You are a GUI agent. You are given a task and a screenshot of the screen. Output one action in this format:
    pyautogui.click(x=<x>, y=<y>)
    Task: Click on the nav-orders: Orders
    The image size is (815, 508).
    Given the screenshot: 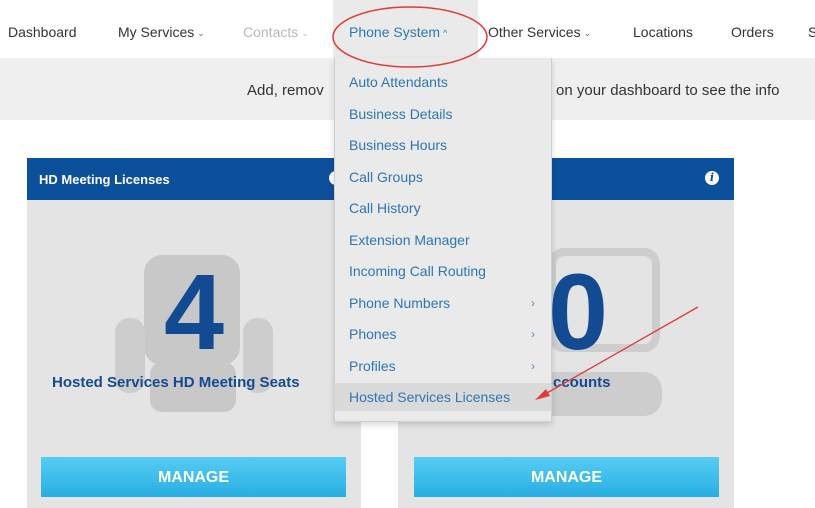 What is the action you would take?
    pyautogui.click(x=752, y=32)
    